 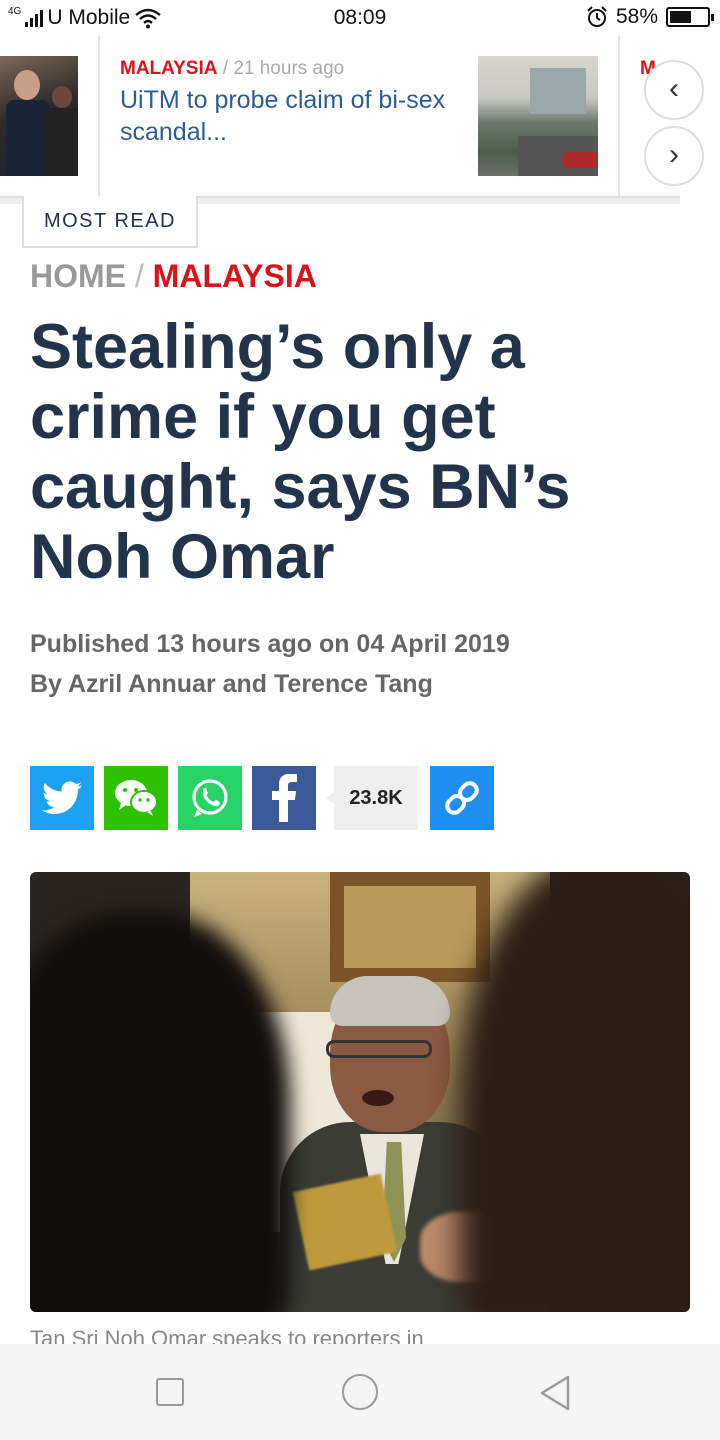 I want to click on link-icon, so click(x=462, y=798).